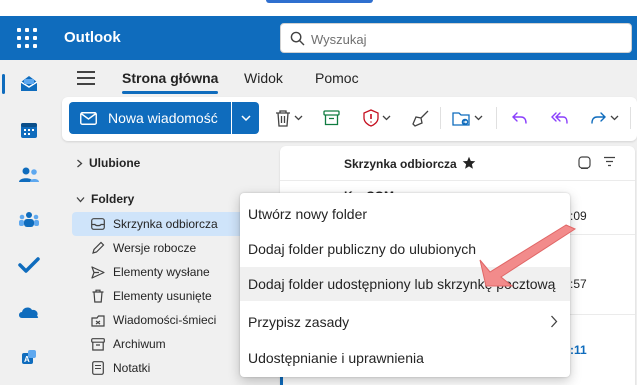  What do you see at coordinates (337, 78) in the screenshot?
I see `tab-help: Pomoc` at bounding box center [337, 78].